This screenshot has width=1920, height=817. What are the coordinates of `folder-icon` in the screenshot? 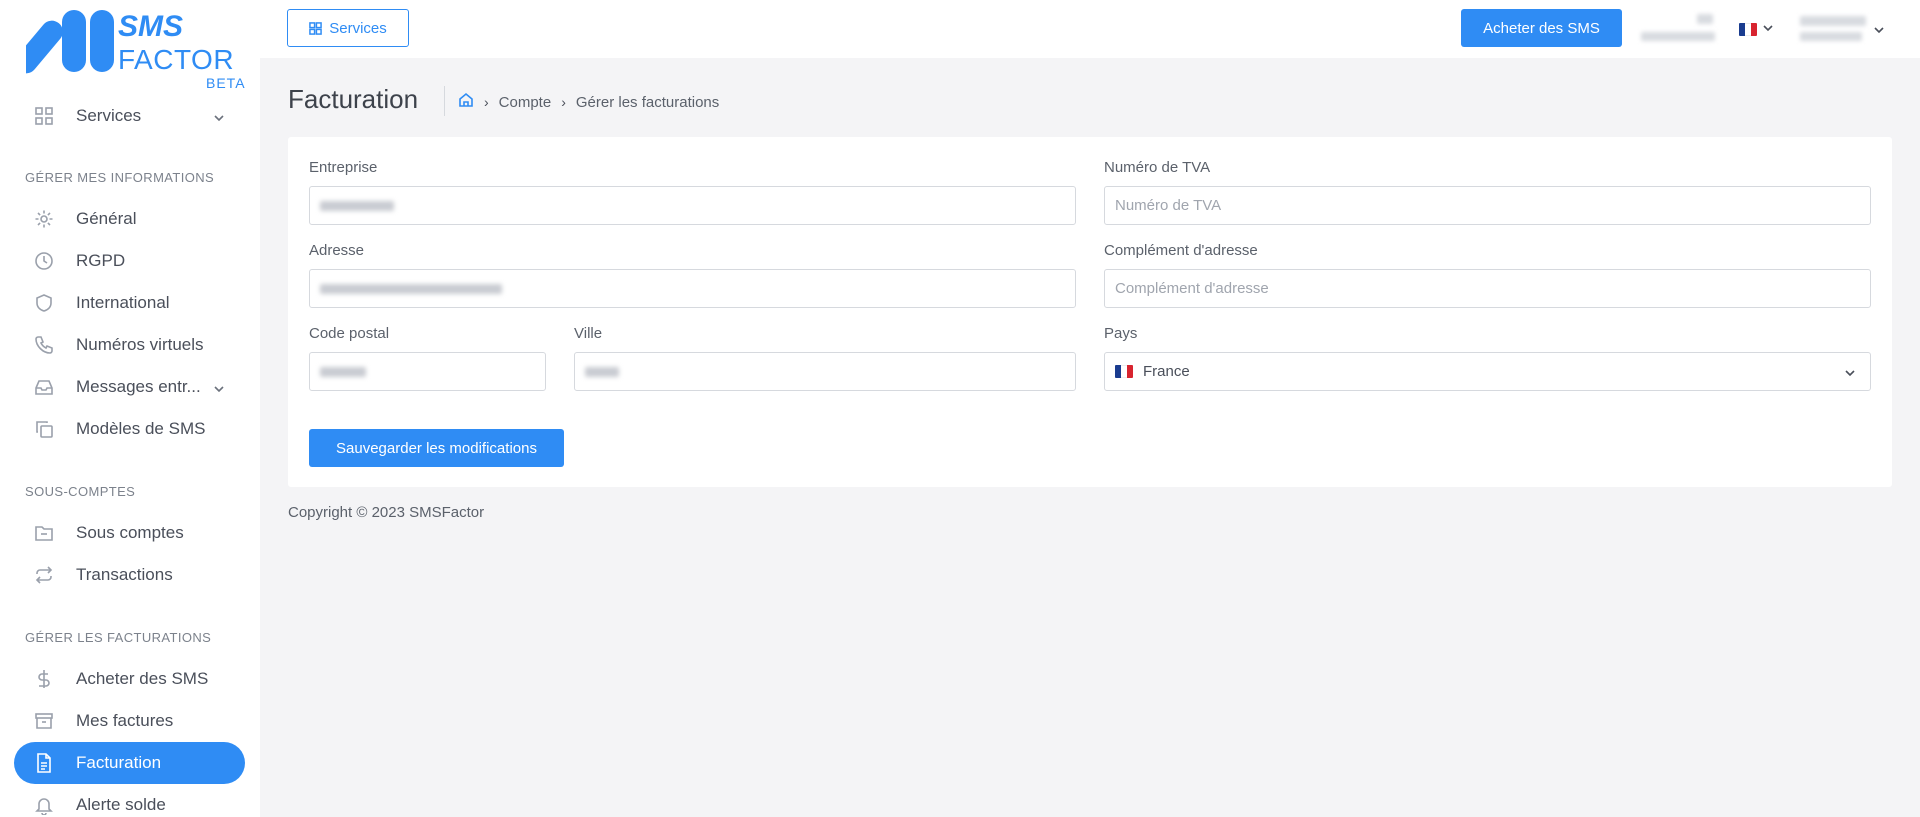 It's located at (44, 533).